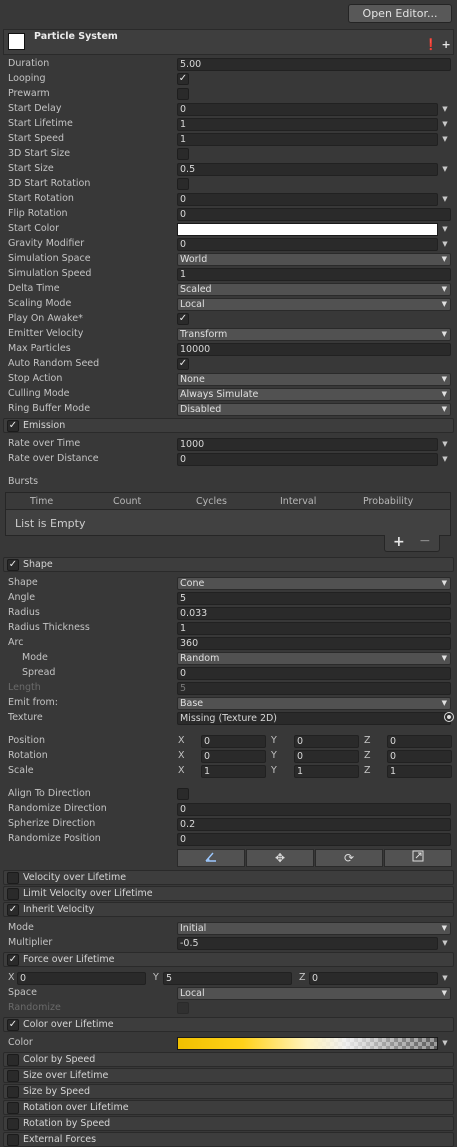  What do you see at coordinates (314, 289) in the screenshot?
I see `delta-time-dropdown: Scaled ▼` at bounding box center [314, 289].